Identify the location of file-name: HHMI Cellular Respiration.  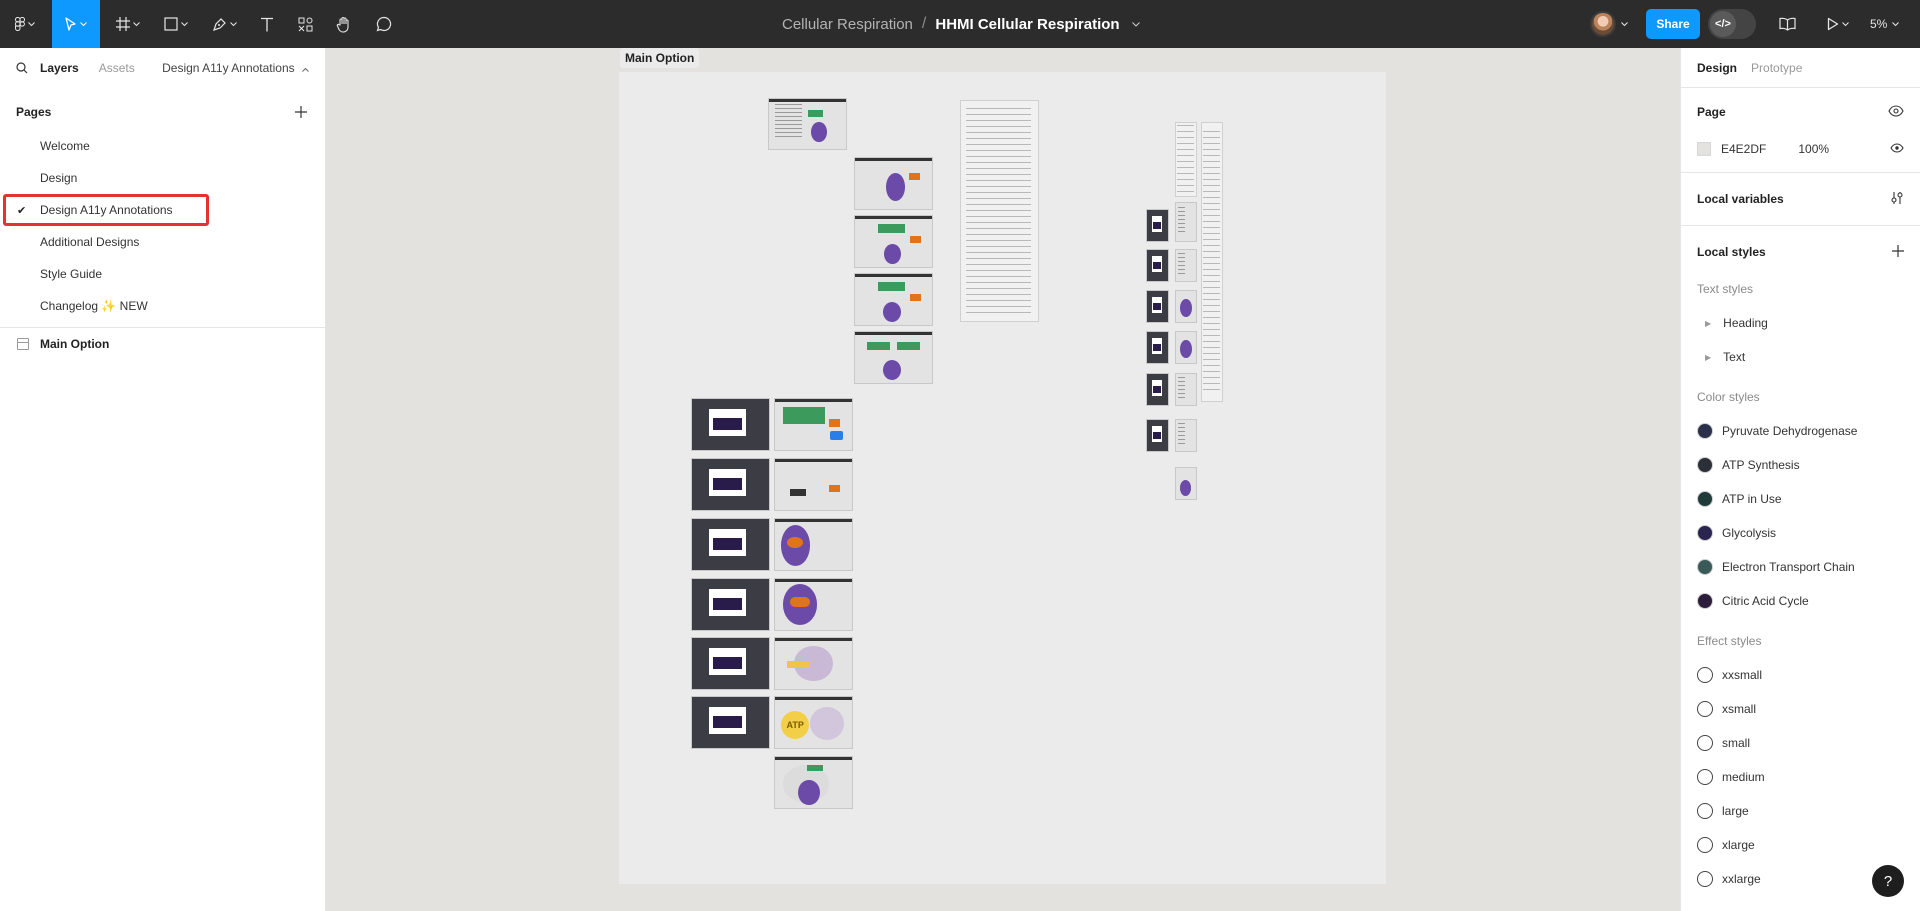
(1027, 24).